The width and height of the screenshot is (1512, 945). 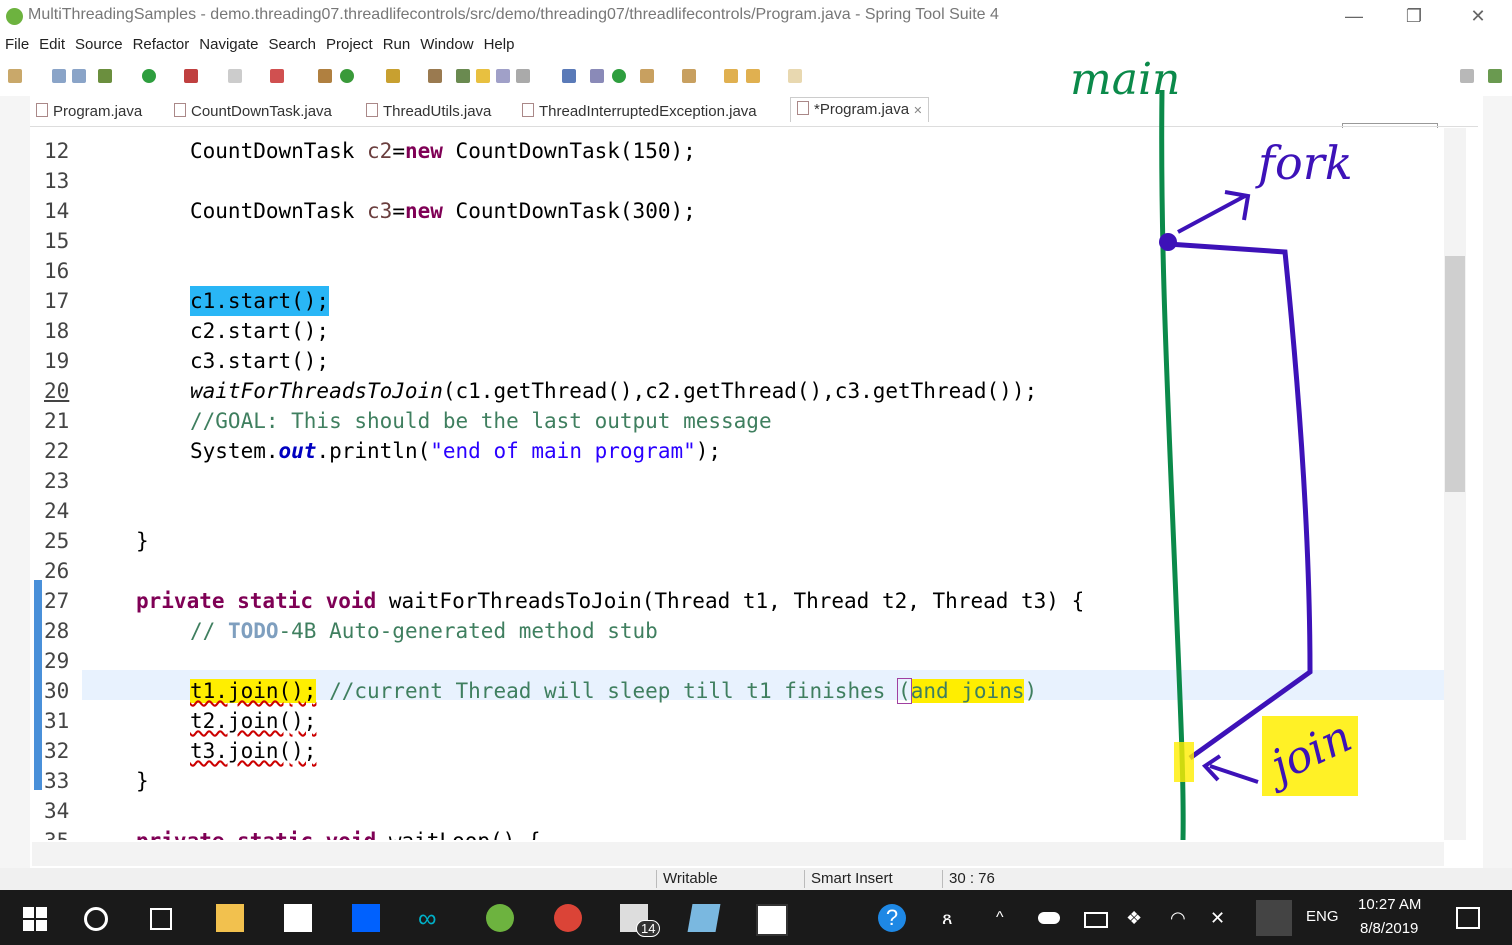 I want to click on dropbox-tray-icon: ❖, so click(x=1140, y=918).